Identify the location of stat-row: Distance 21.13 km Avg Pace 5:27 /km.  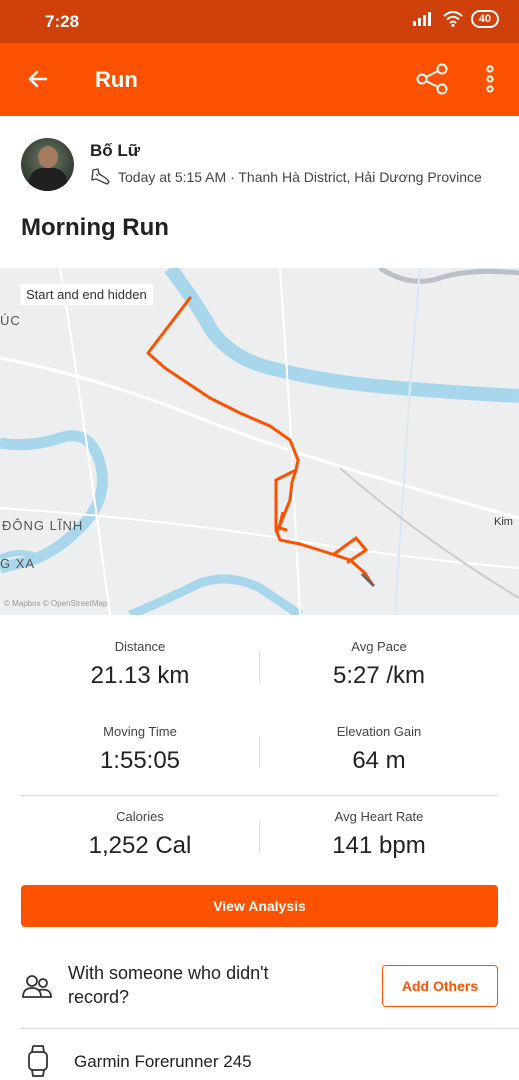
(259, 667).